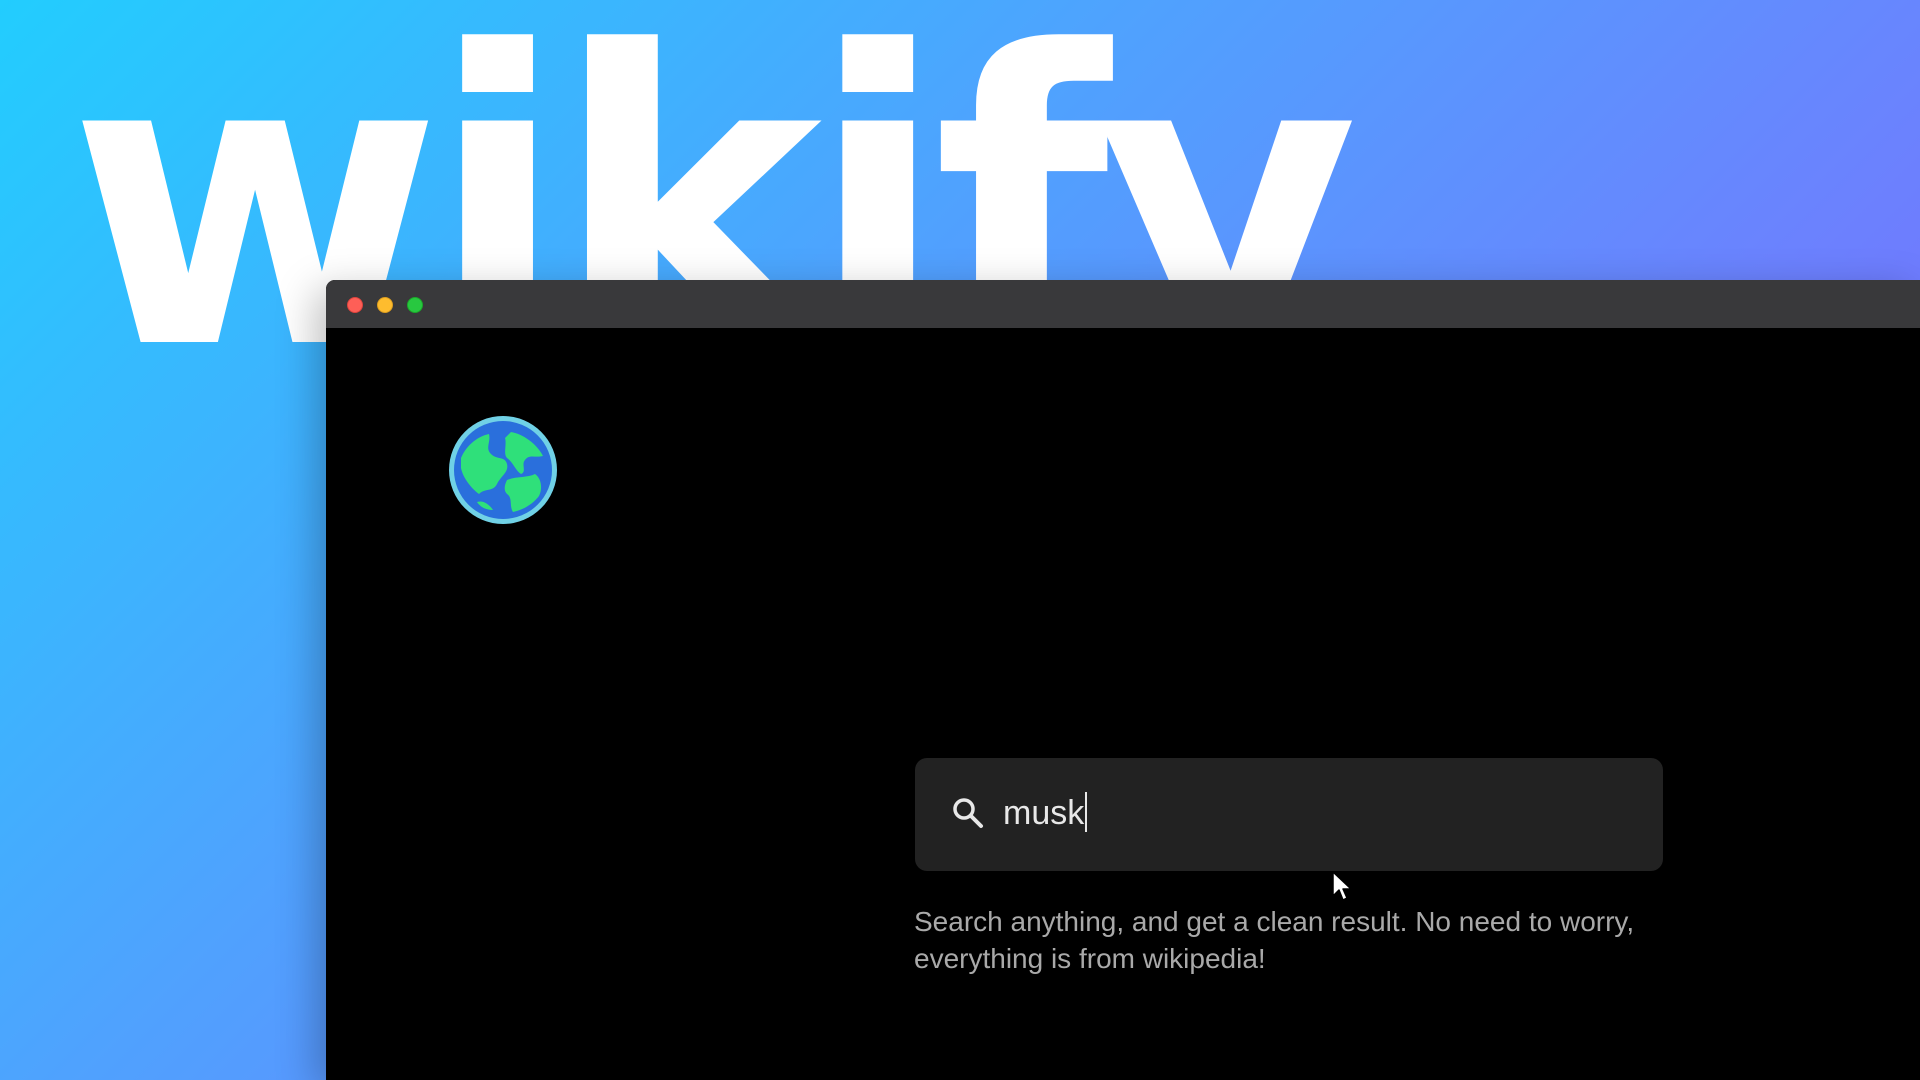  What do you see at coordinates (1086, 812) in the screenshot?
I see `text-caret` at bounding box center [1086, 812].